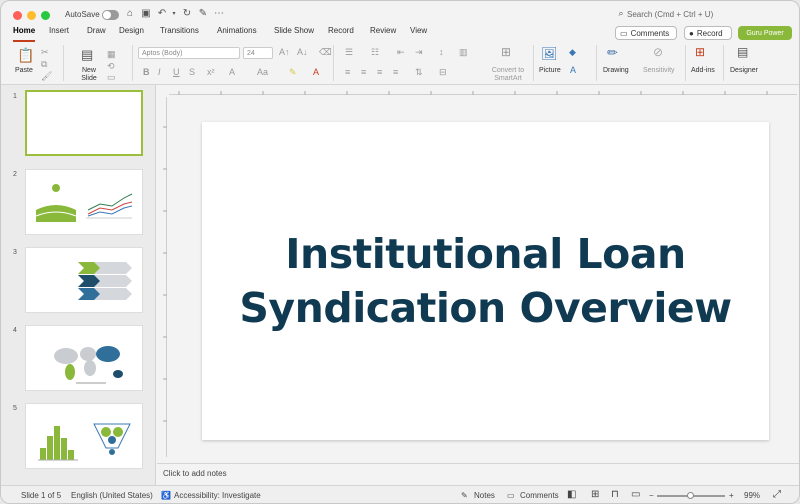 This screenshot has width=800, height=504. Describe the element at coordinates (146, 72) in the screenshot. I see `bold-icon: B` at that location.